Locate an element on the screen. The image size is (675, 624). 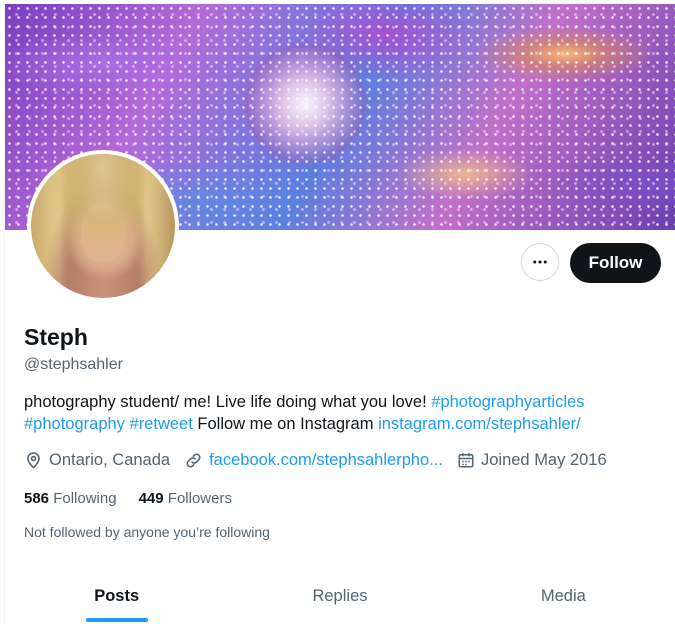
location-item: Ontario, Canada is located at coordinates (97, 460).